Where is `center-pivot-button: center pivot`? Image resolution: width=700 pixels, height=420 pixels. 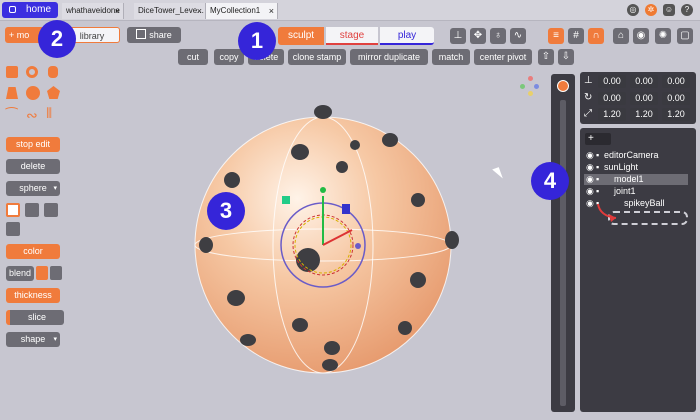
center-pivot-button: center pivot is located at coordinates (503, 57).